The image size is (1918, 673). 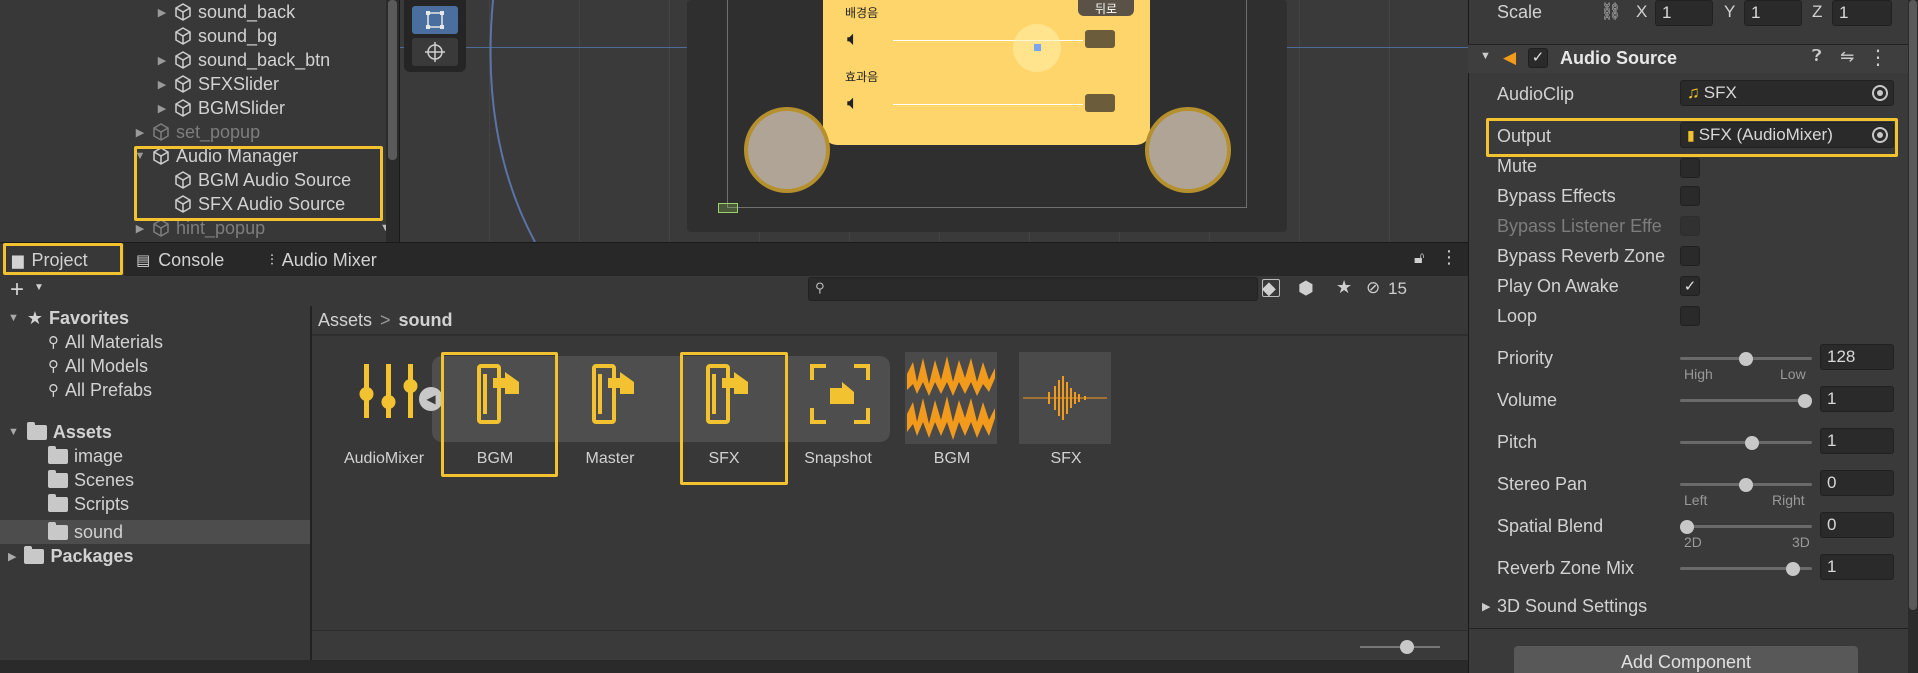 I want to click on tree-item: Scenes, so click(x=91, y=480).